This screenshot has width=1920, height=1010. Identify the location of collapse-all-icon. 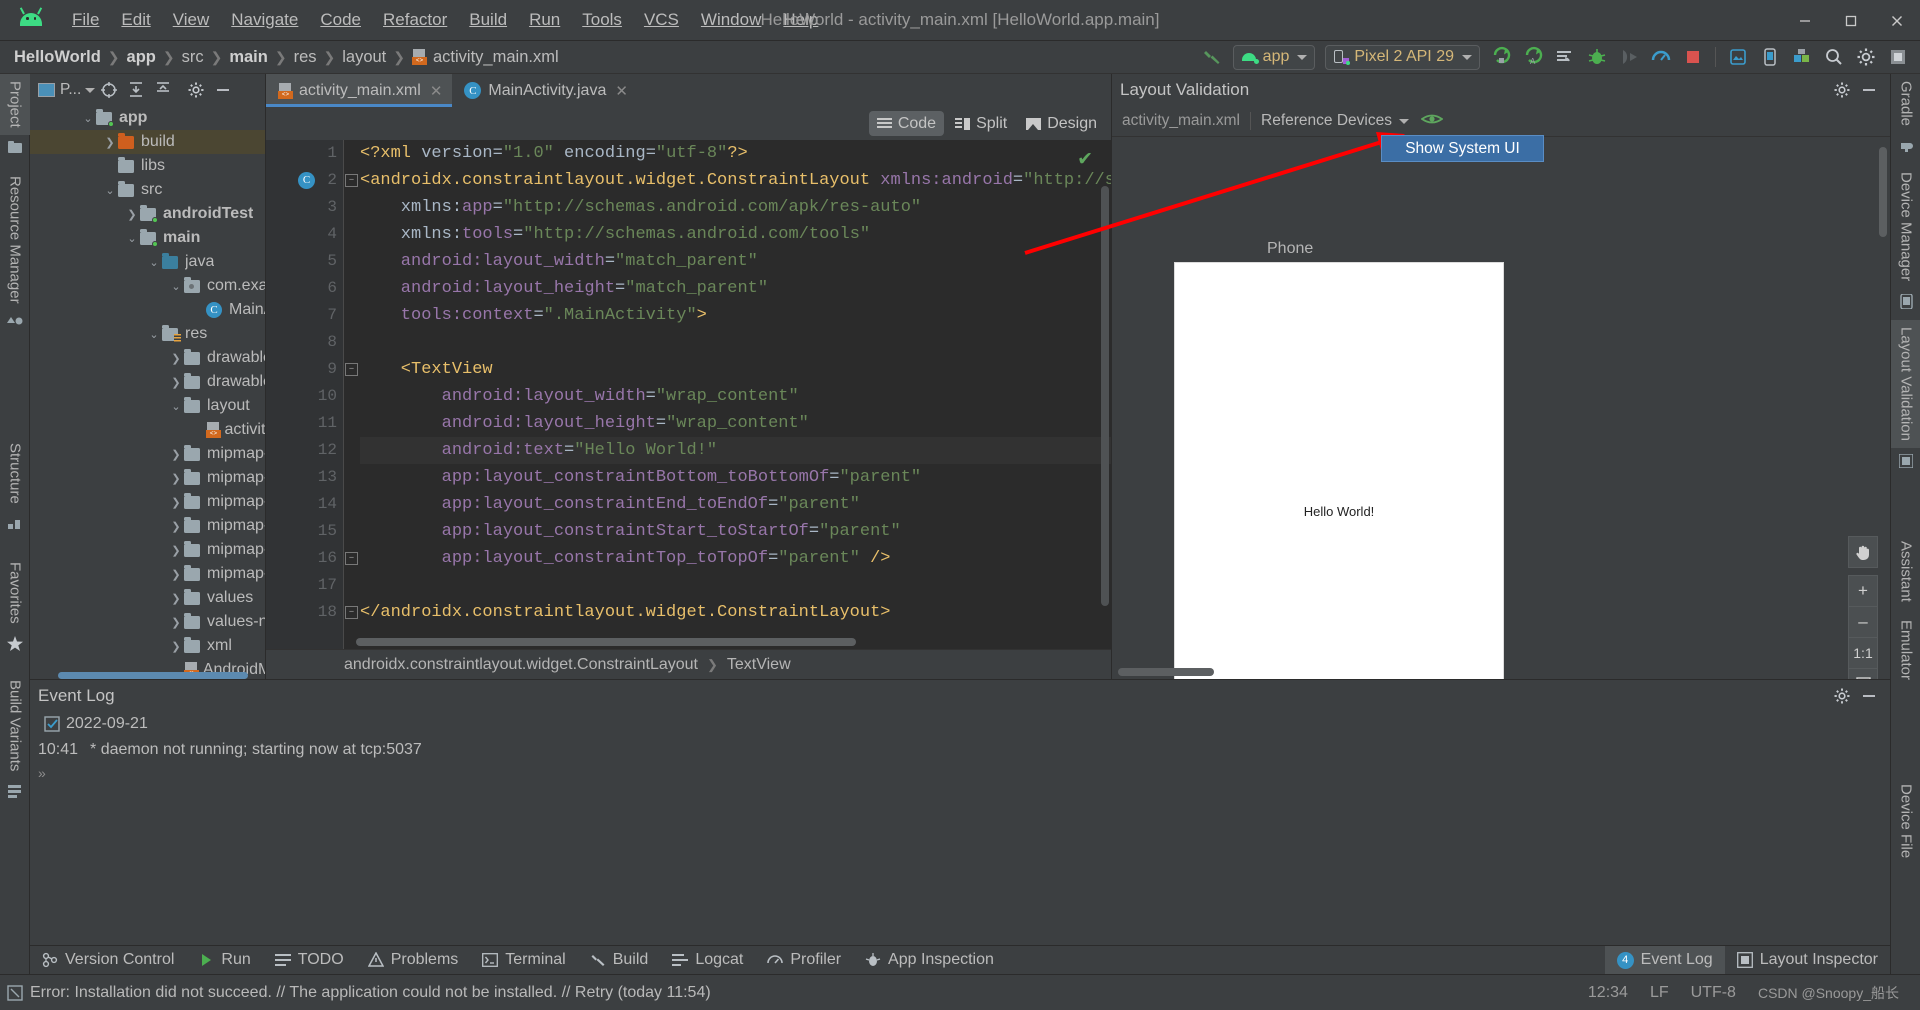
(162, 90).